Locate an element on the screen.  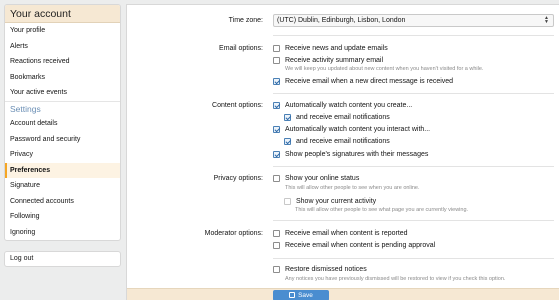
mod-reported-label: Receive email when content is reported is located at coordinates (346, 233).